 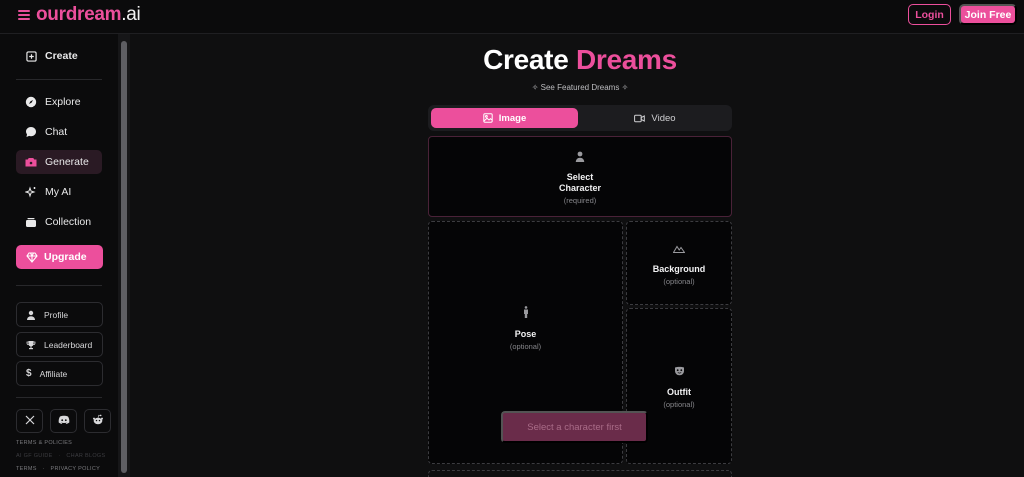 What do you see at coordinates (53, 373) in the screenshot?
I see `affiliate-label: Affiliate` at bounding box center [53, 373].